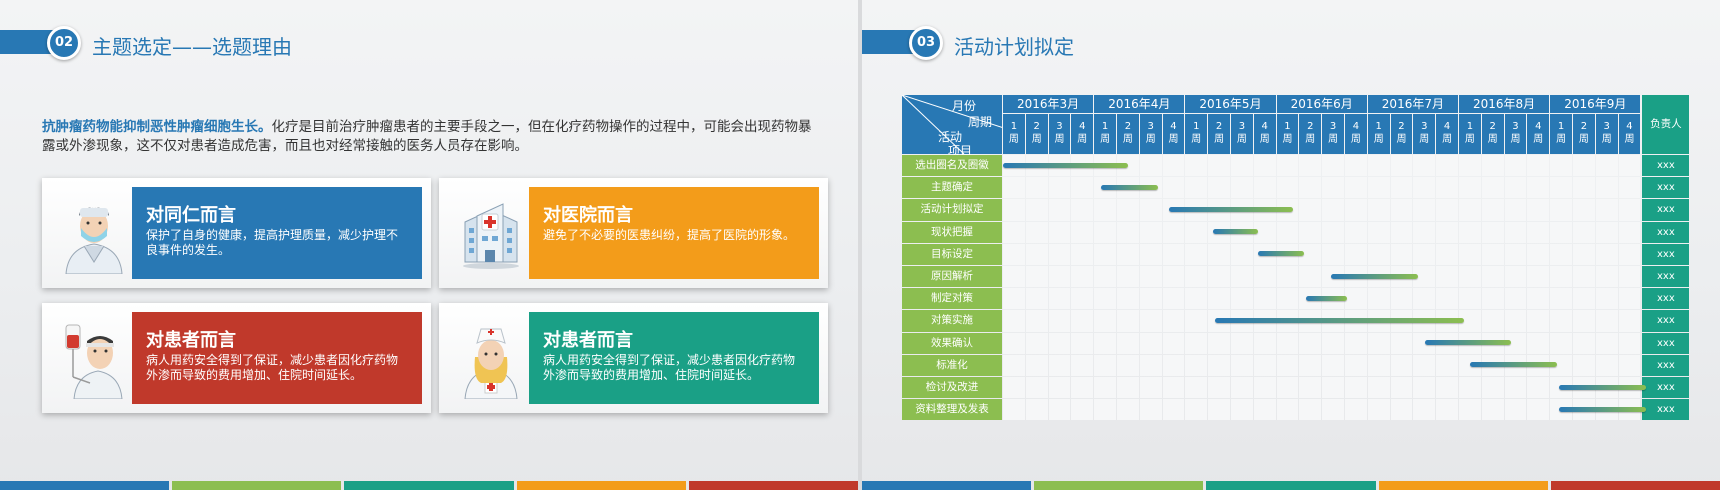  Describe the element at coordinates (1139, 104) in the screenshot. I see `month-header: 2016年4月` at that location.